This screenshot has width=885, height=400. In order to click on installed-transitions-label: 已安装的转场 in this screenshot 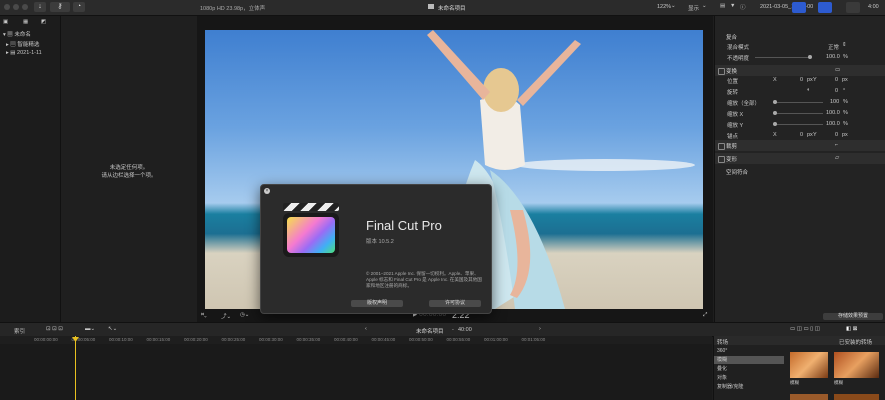, I will do `click(856, 343)`.